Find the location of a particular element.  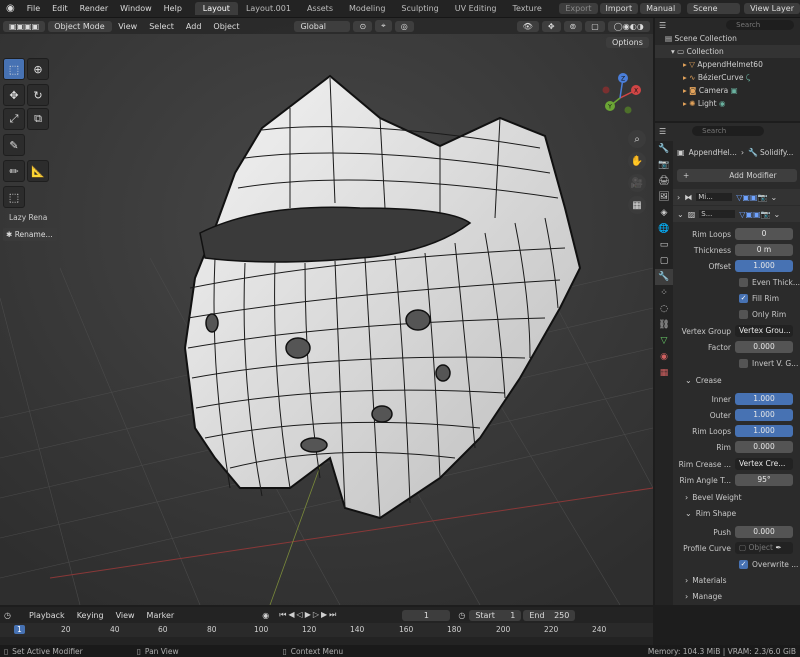

menu-render: Render is located at coordinates (94, 8).